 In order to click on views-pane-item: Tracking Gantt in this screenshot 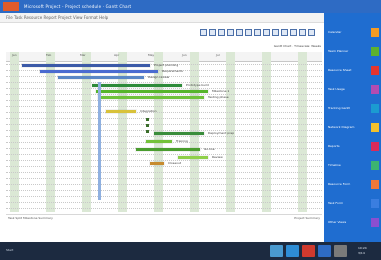, I will do `click(347, 108)`.